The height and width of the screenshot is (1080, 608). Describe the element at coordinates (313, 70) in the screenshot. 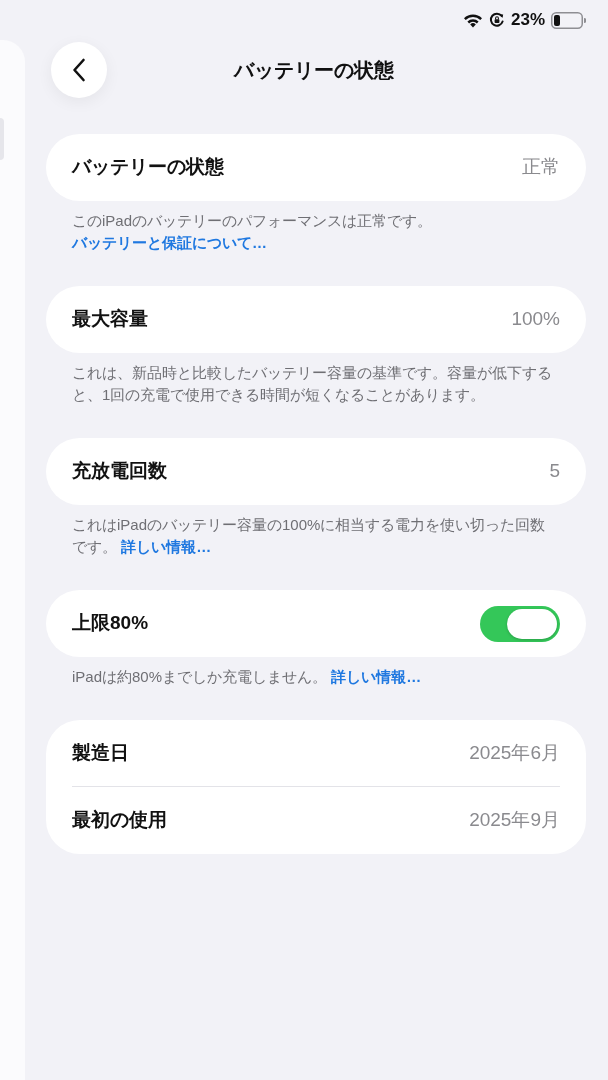

I see `page-title: バッテリーの状態` at that location.